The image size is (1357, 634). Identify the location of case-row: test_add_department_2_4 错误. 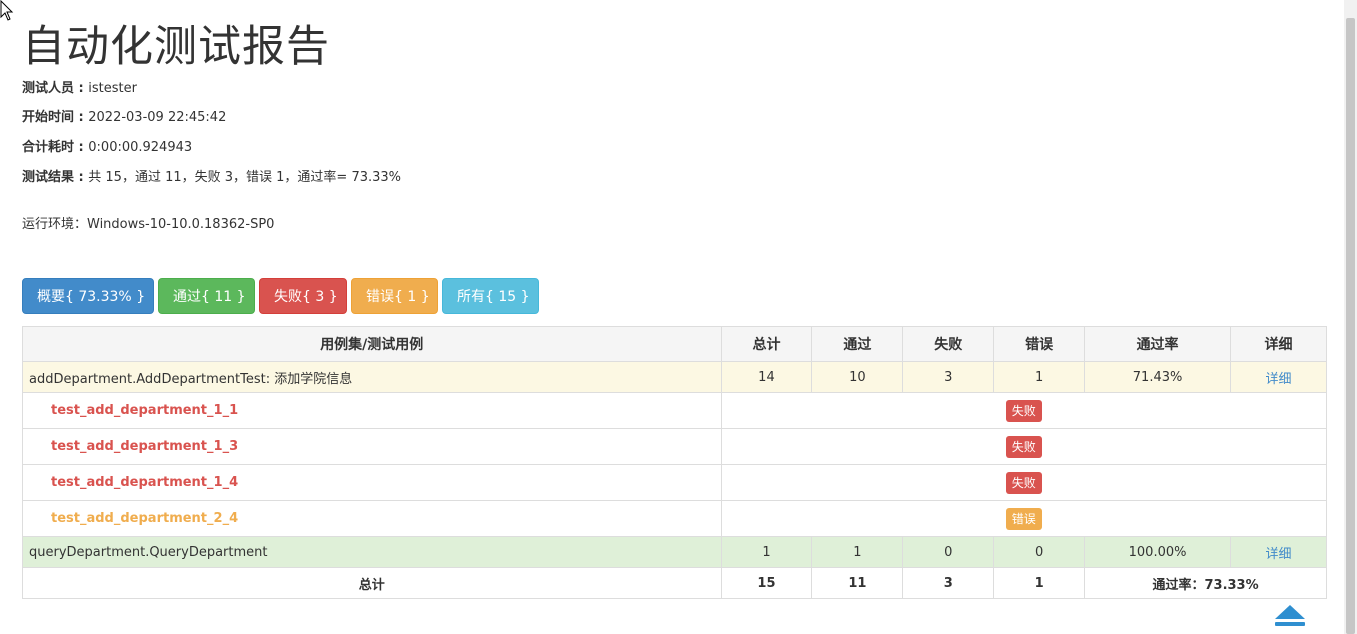
(674, 518).